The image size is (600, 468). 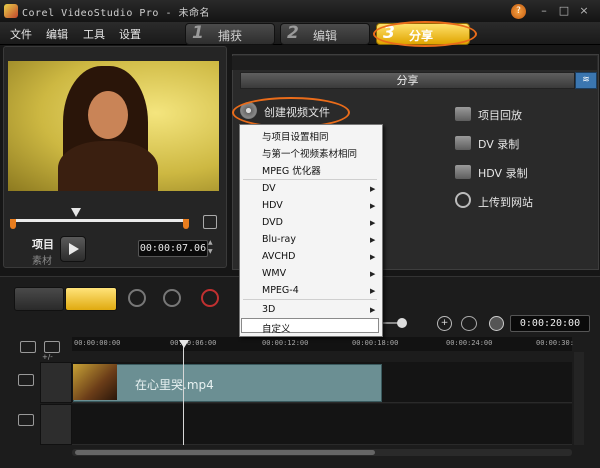 I want to click on preview-figure-body, so click(x=108, y=166).